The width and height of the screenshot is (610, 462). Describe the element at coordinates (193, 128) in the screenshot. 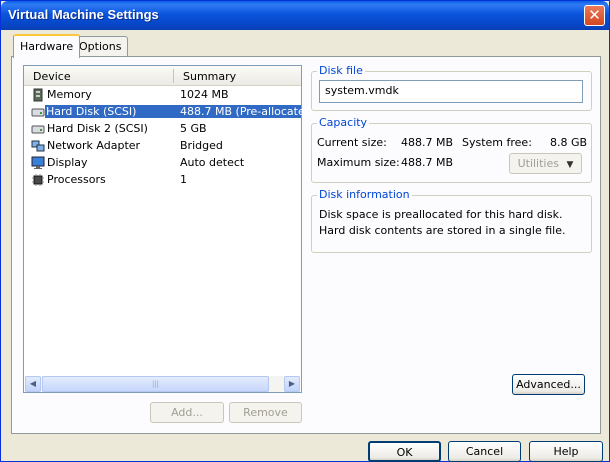

I see `device-summary: 5 GB` at that location.